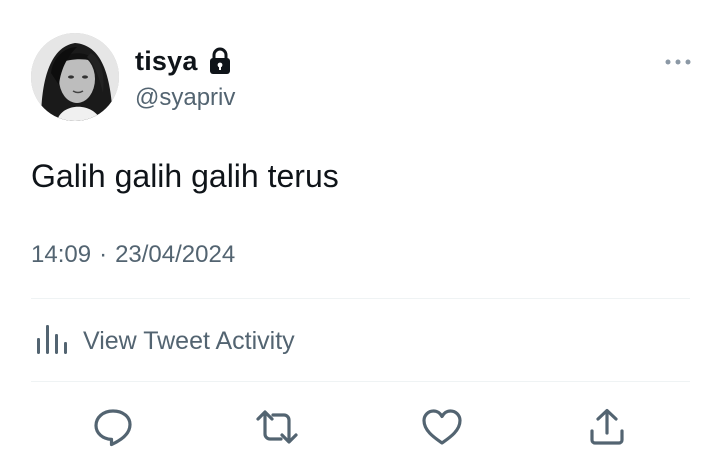  I want to click on retweet-button, so click(277, 427).